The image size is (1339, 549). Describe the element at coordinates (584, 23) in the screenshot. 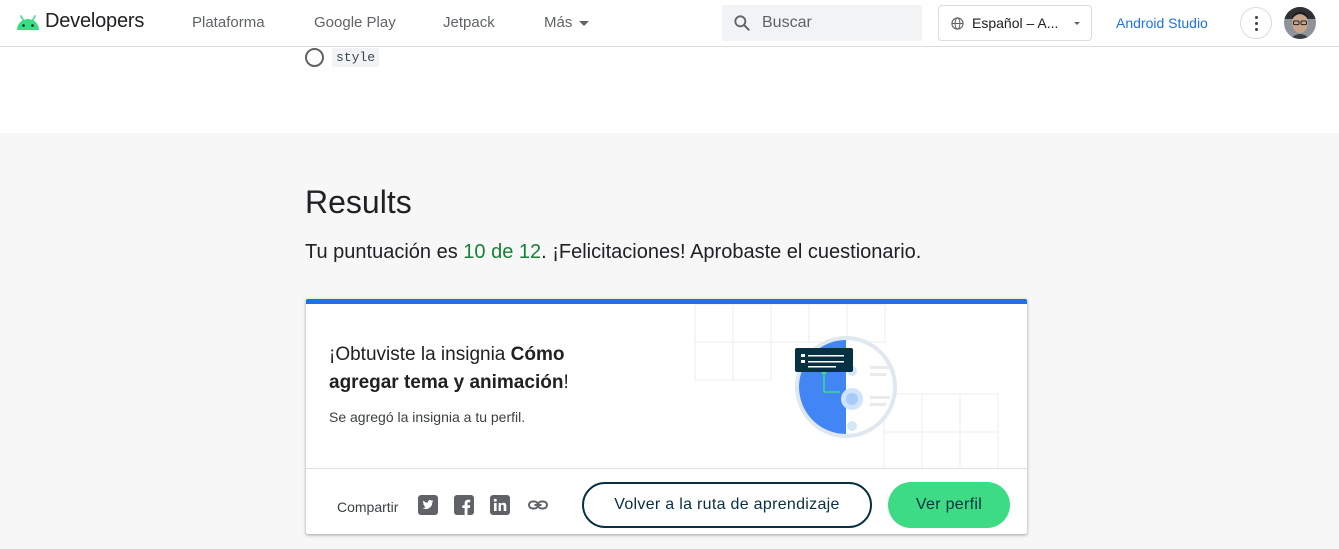

I see `chevron-down-icon` at that location.